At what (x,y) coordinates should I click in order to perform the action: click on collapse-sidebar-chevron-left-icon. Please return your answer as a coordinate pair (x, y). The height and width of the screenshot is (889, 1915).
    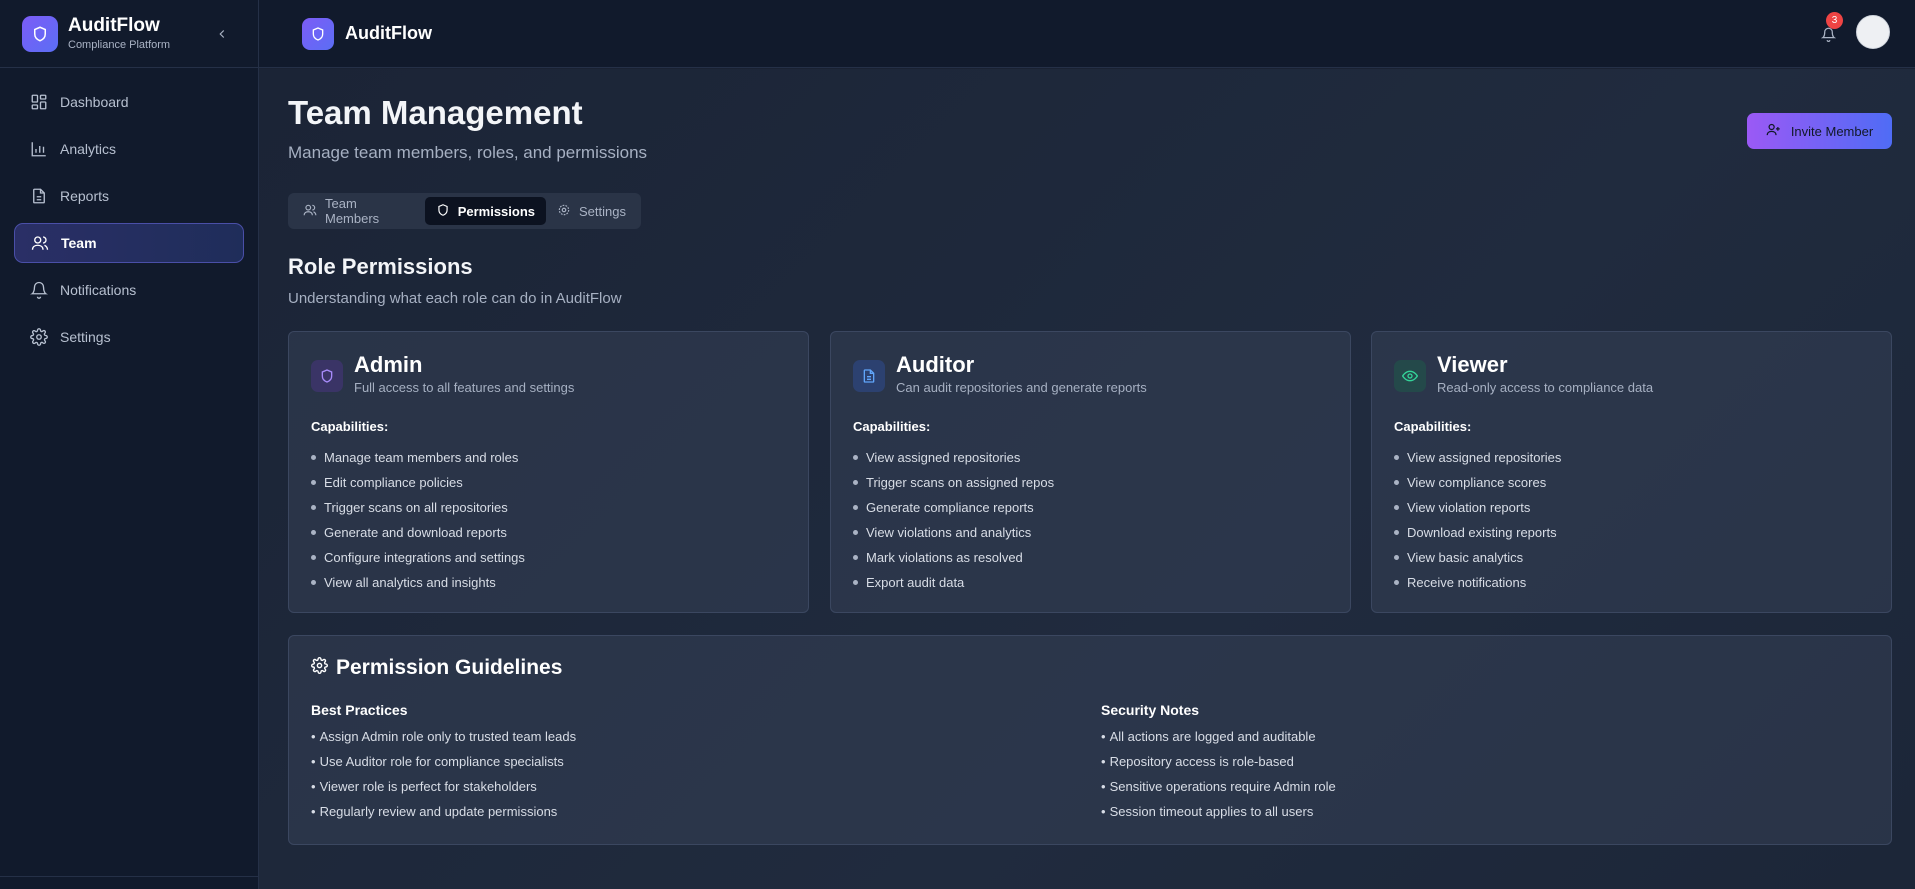
    Looking at the image, I should click on (222, 34).